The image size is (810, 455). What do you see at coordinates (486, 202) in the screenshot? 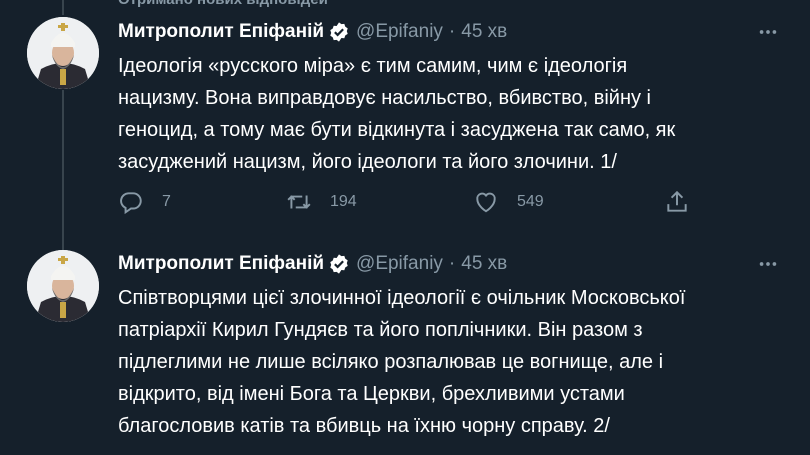
I see `like-icon` at bounding box center [486, 202].